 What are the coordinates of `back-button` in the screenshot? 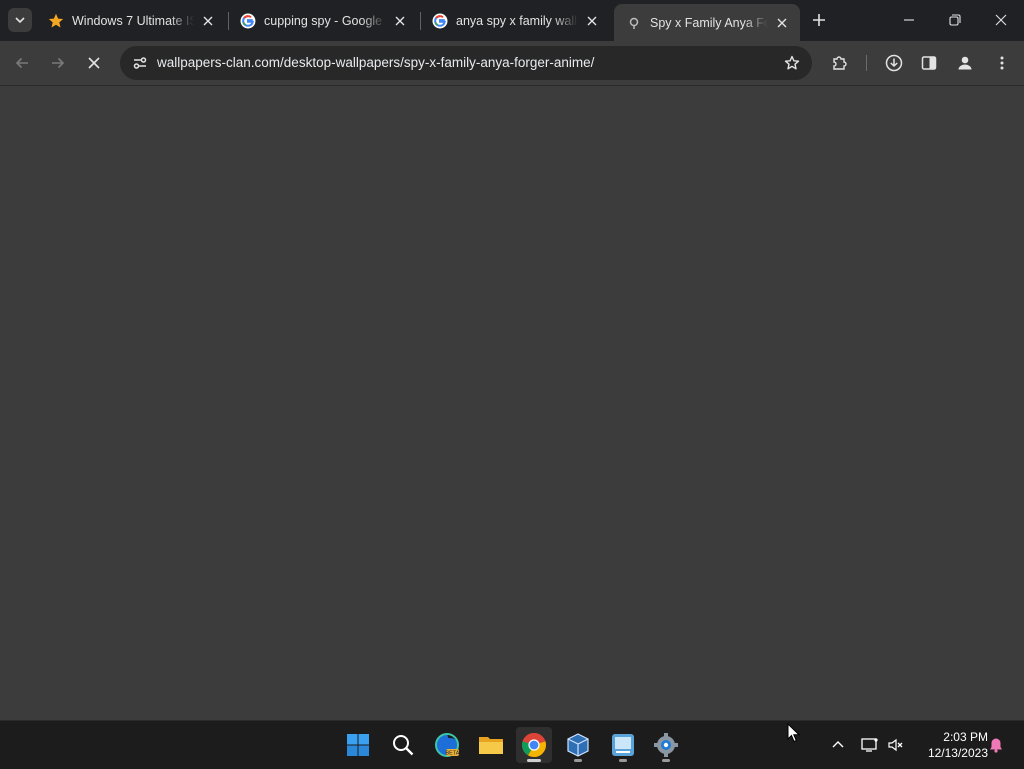 It's located at (22, 63).